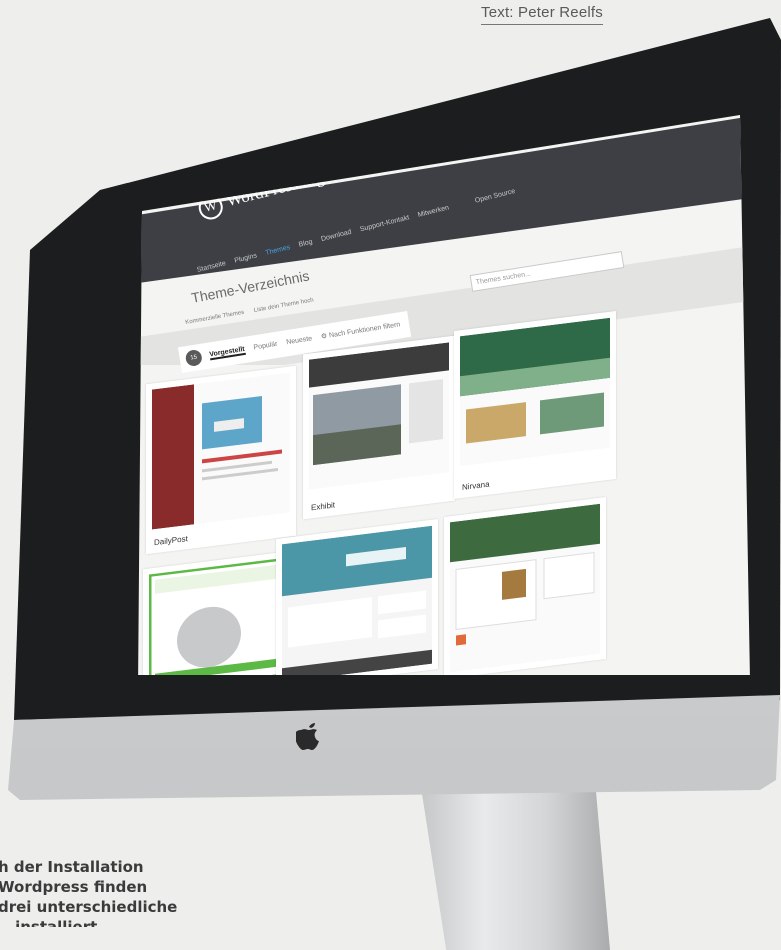 This screenshot has height=950, width=781. Describe the element at coordinates (283, 305) in the screenshot. I see `sub-nav-upload: Liste dein Theme hoch` at that location.